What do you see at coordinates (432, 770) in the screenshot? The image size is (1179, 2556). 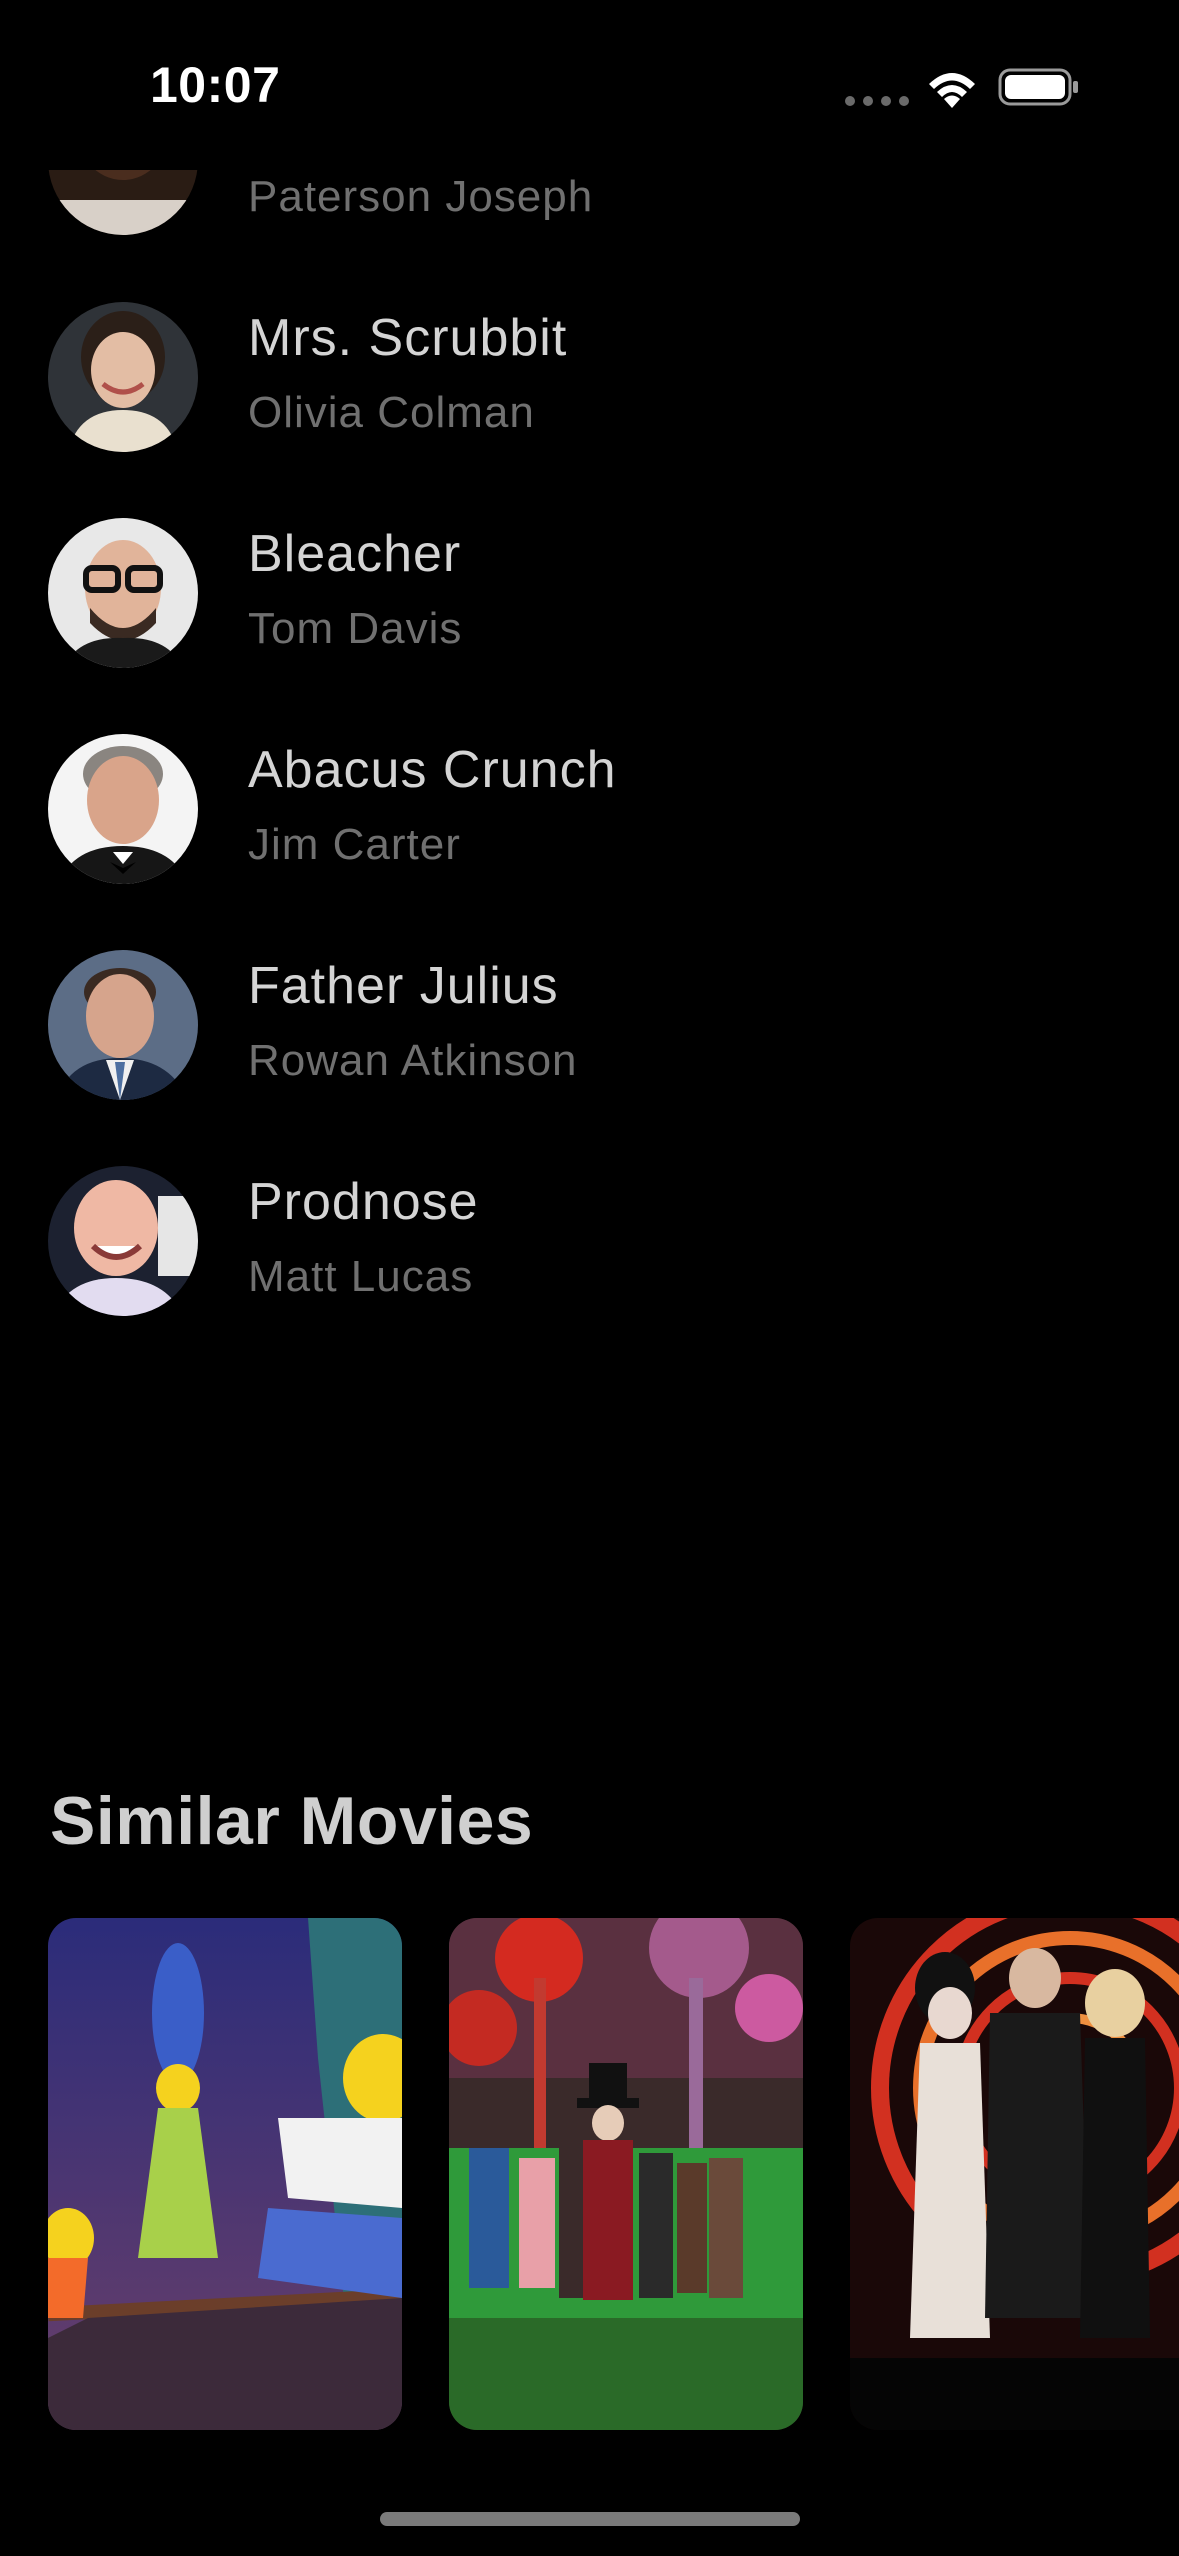 I see `cast-name: Abacus Crunch` at bounding box center [432, 770].